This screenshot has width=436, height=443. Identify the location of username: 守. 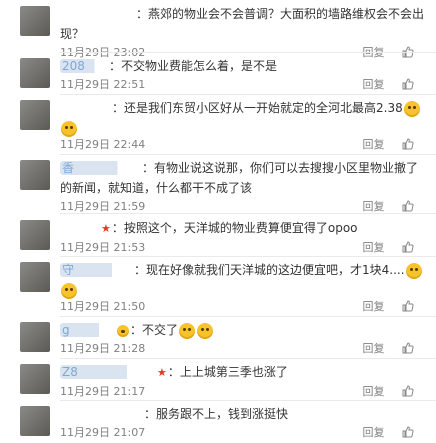
(97, 270).